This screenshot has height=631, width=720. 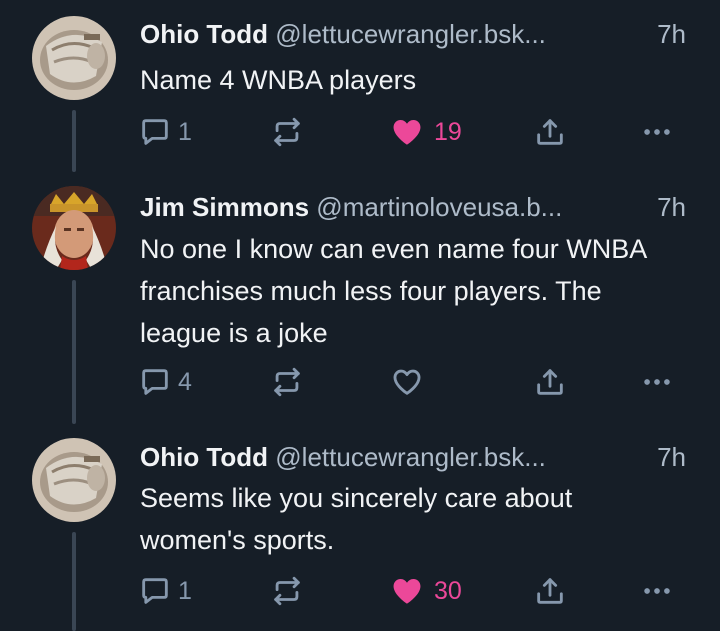 I want to click on like-button, so click(x=410, y=382).